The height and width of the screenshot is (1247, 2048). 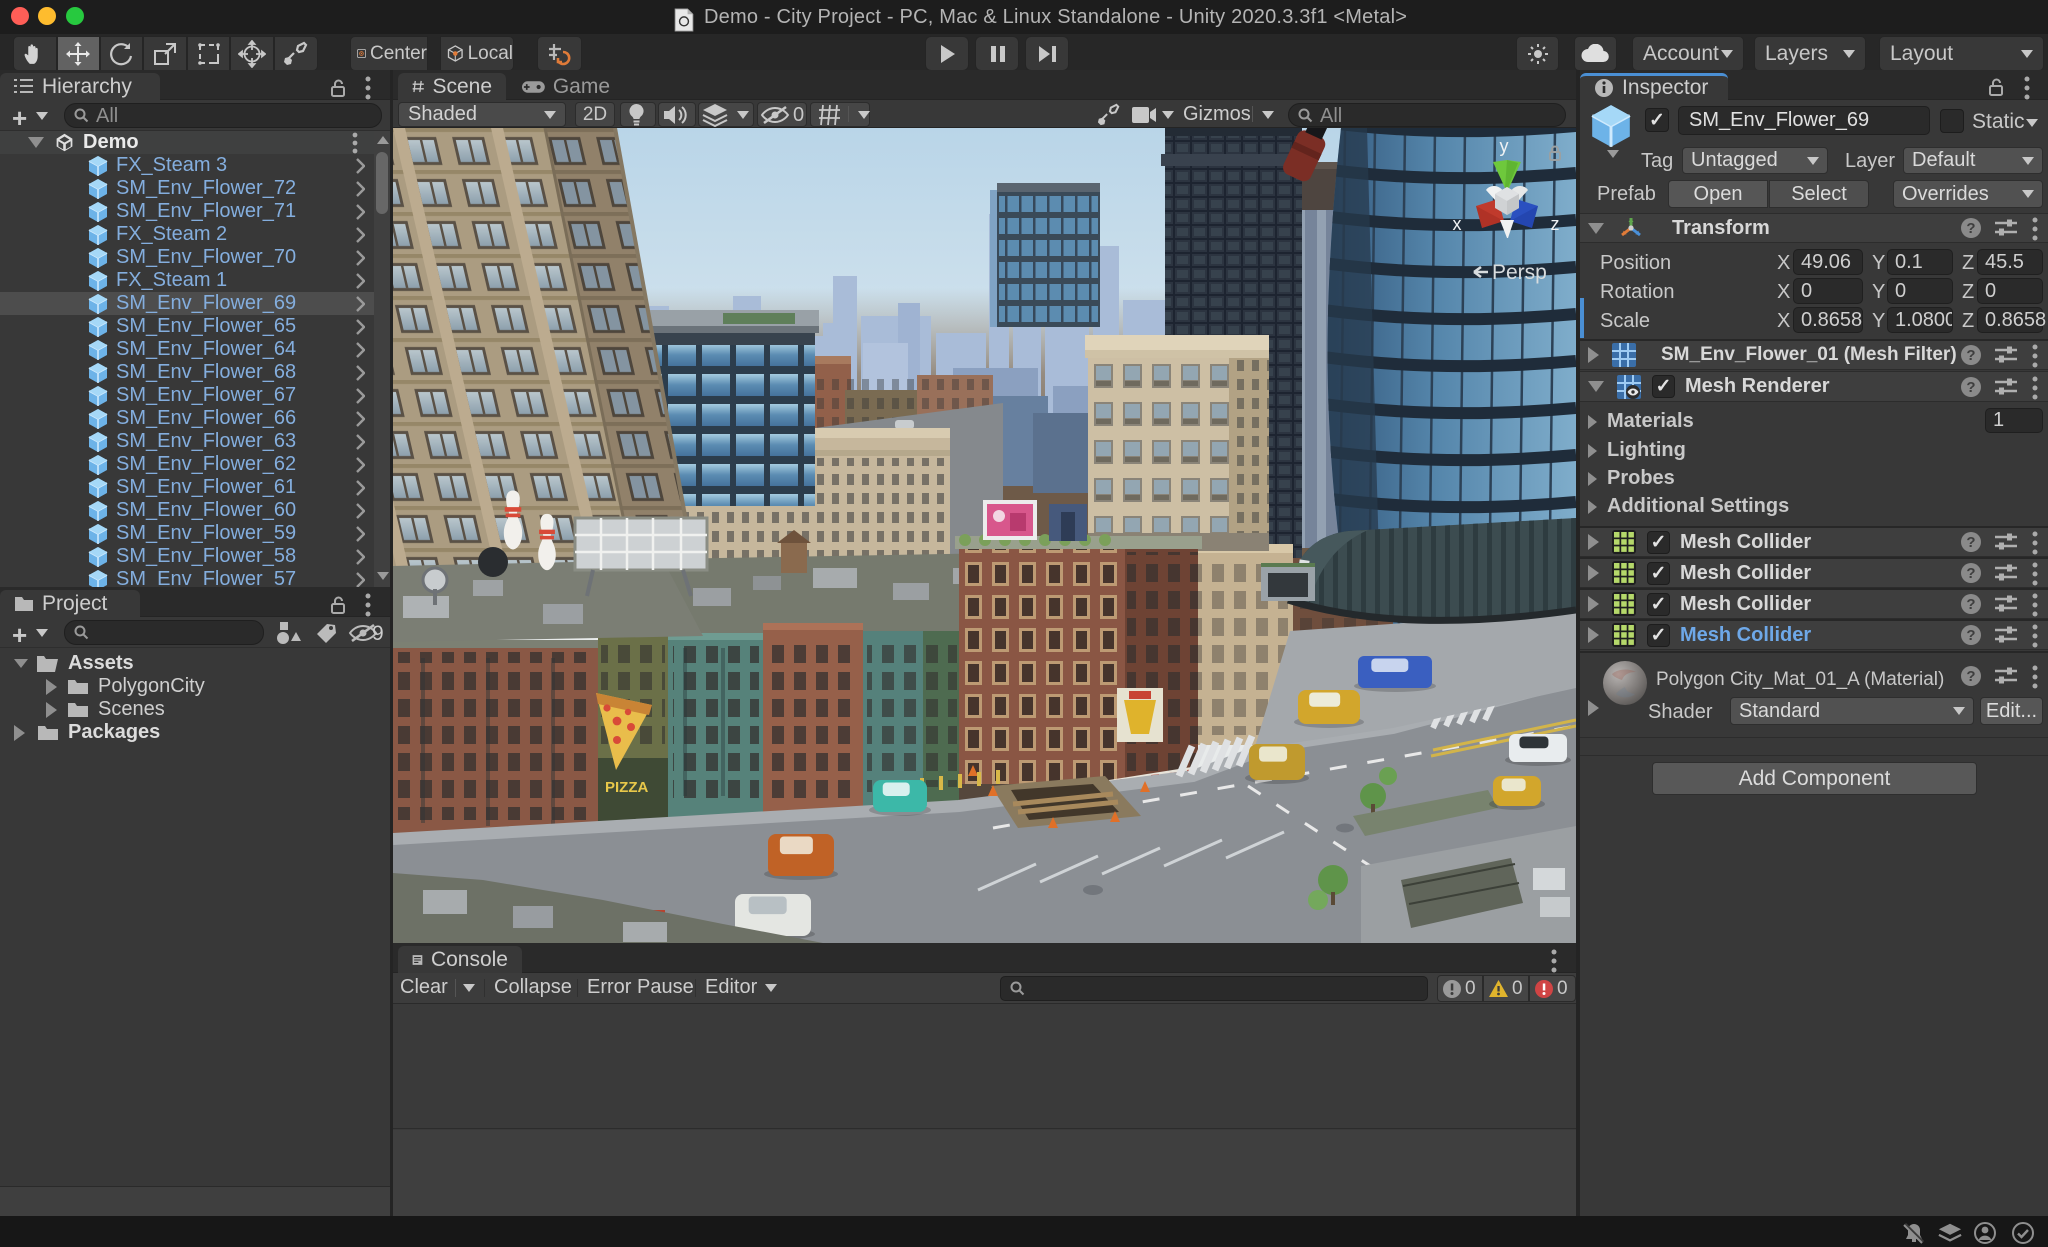 What do you see at coordinates (1457, 224) in the screenshot?
I see `svg-text: x` at bounding box center [1457, 224].